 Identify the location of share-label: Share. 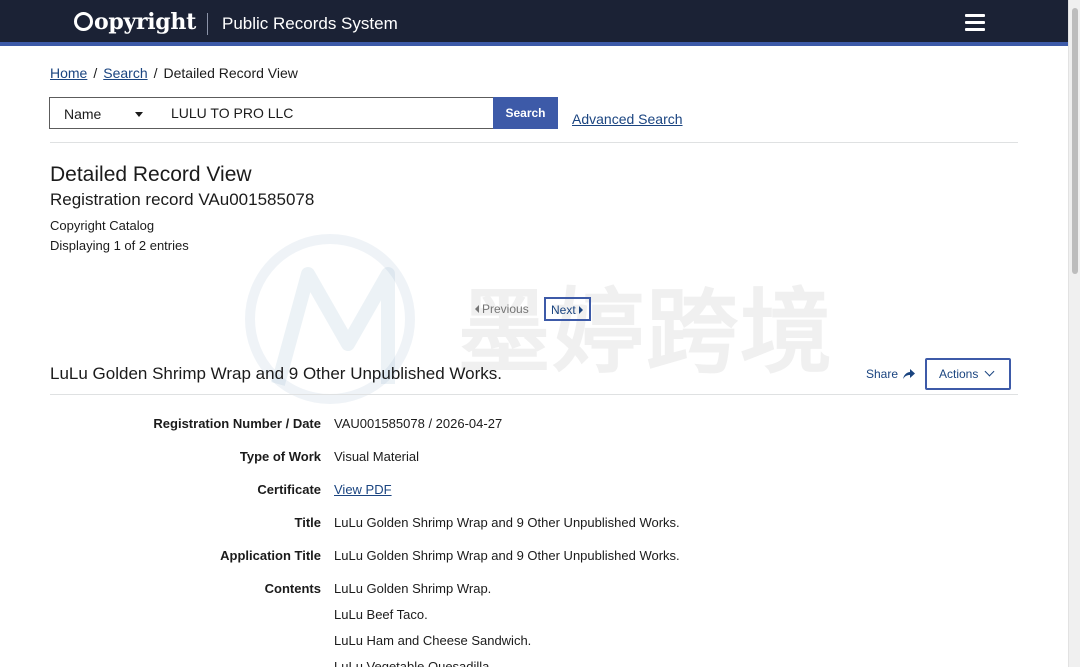
(882, 374).